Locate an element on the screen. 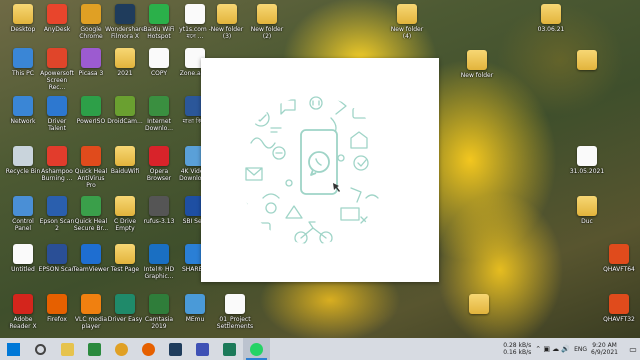 The image size is (640, 360). desktop-icon: Desktop is located at coordinates (23, 18).